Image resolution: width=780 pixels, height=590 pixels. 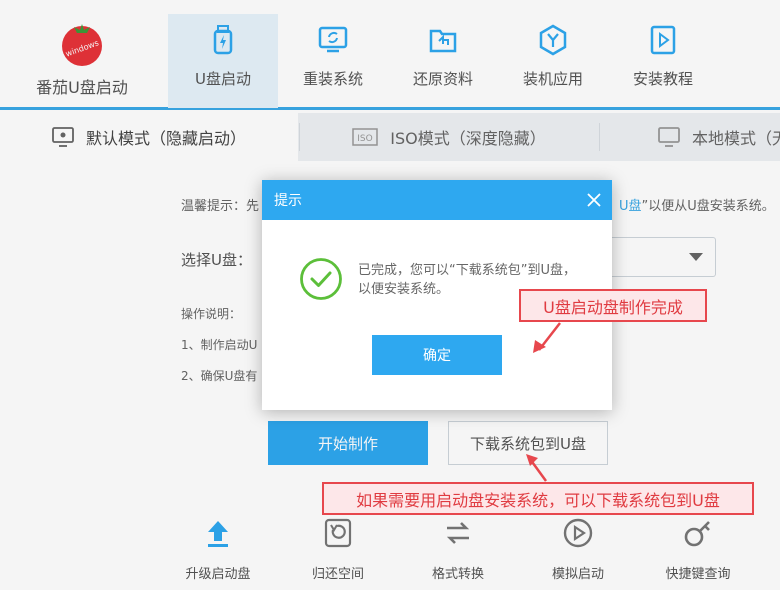 I want to click on tab-default-mode: 默认模式（隐藏启动）, so click(x=149, y=137).